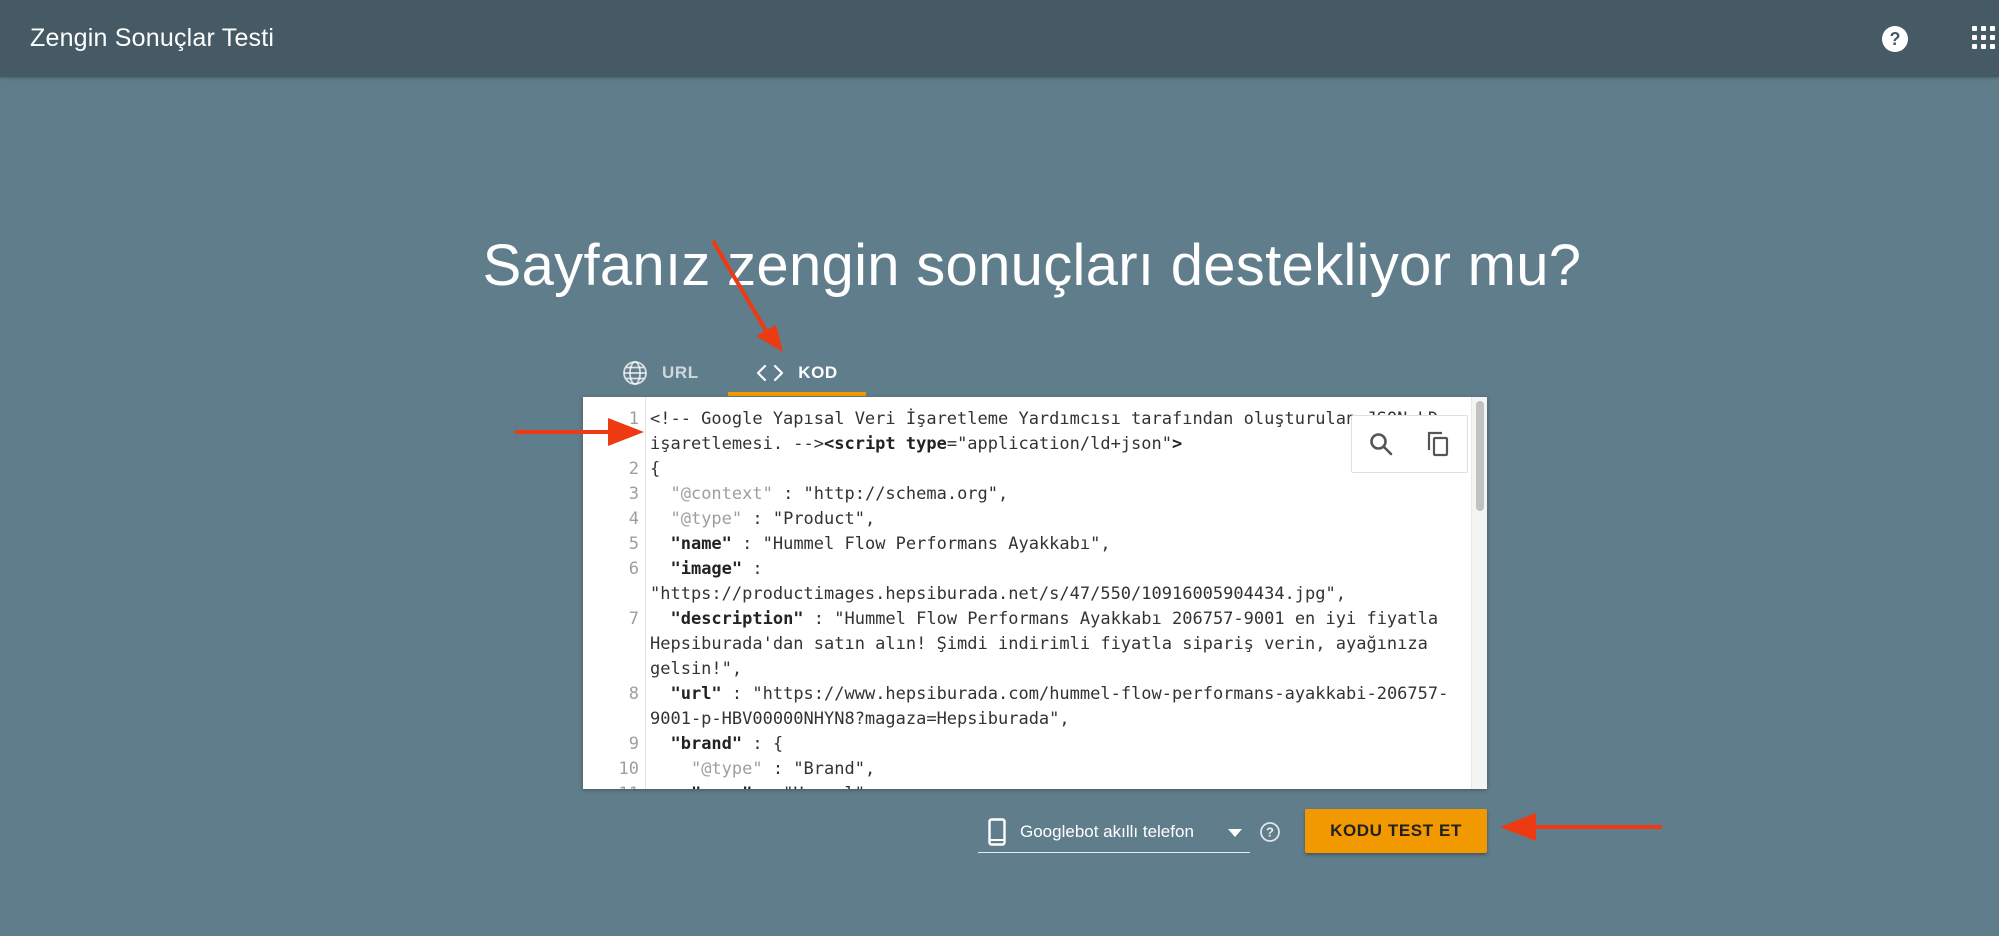 Image resolution: width=1999 pixels, height=936 pixels. What do you see at coordinates (633, 469) in the screenshot?
I see `line-number: 2` at bounding box center [633, 469].